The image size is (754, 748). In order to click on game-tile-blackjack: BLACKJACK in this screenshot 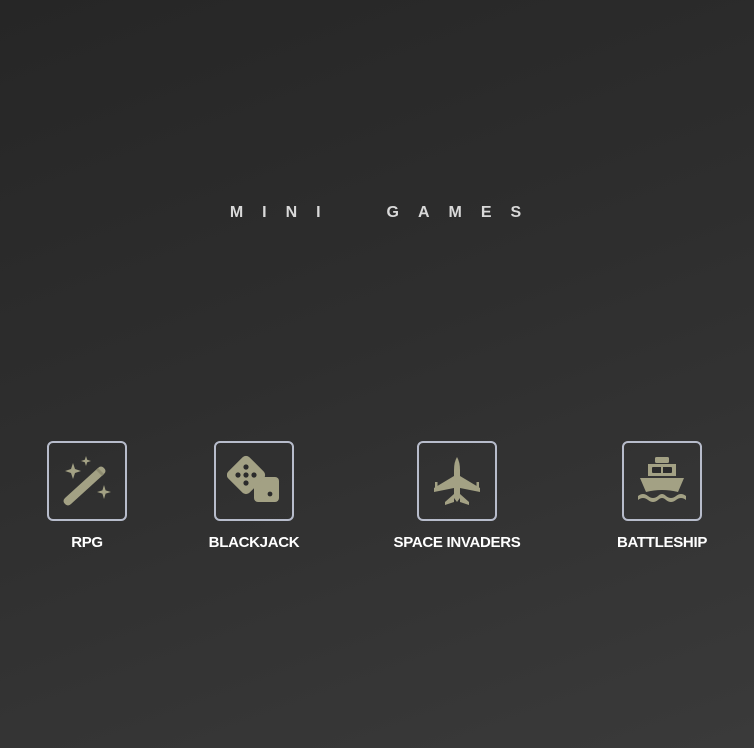, I will do `click(254, 496)`.